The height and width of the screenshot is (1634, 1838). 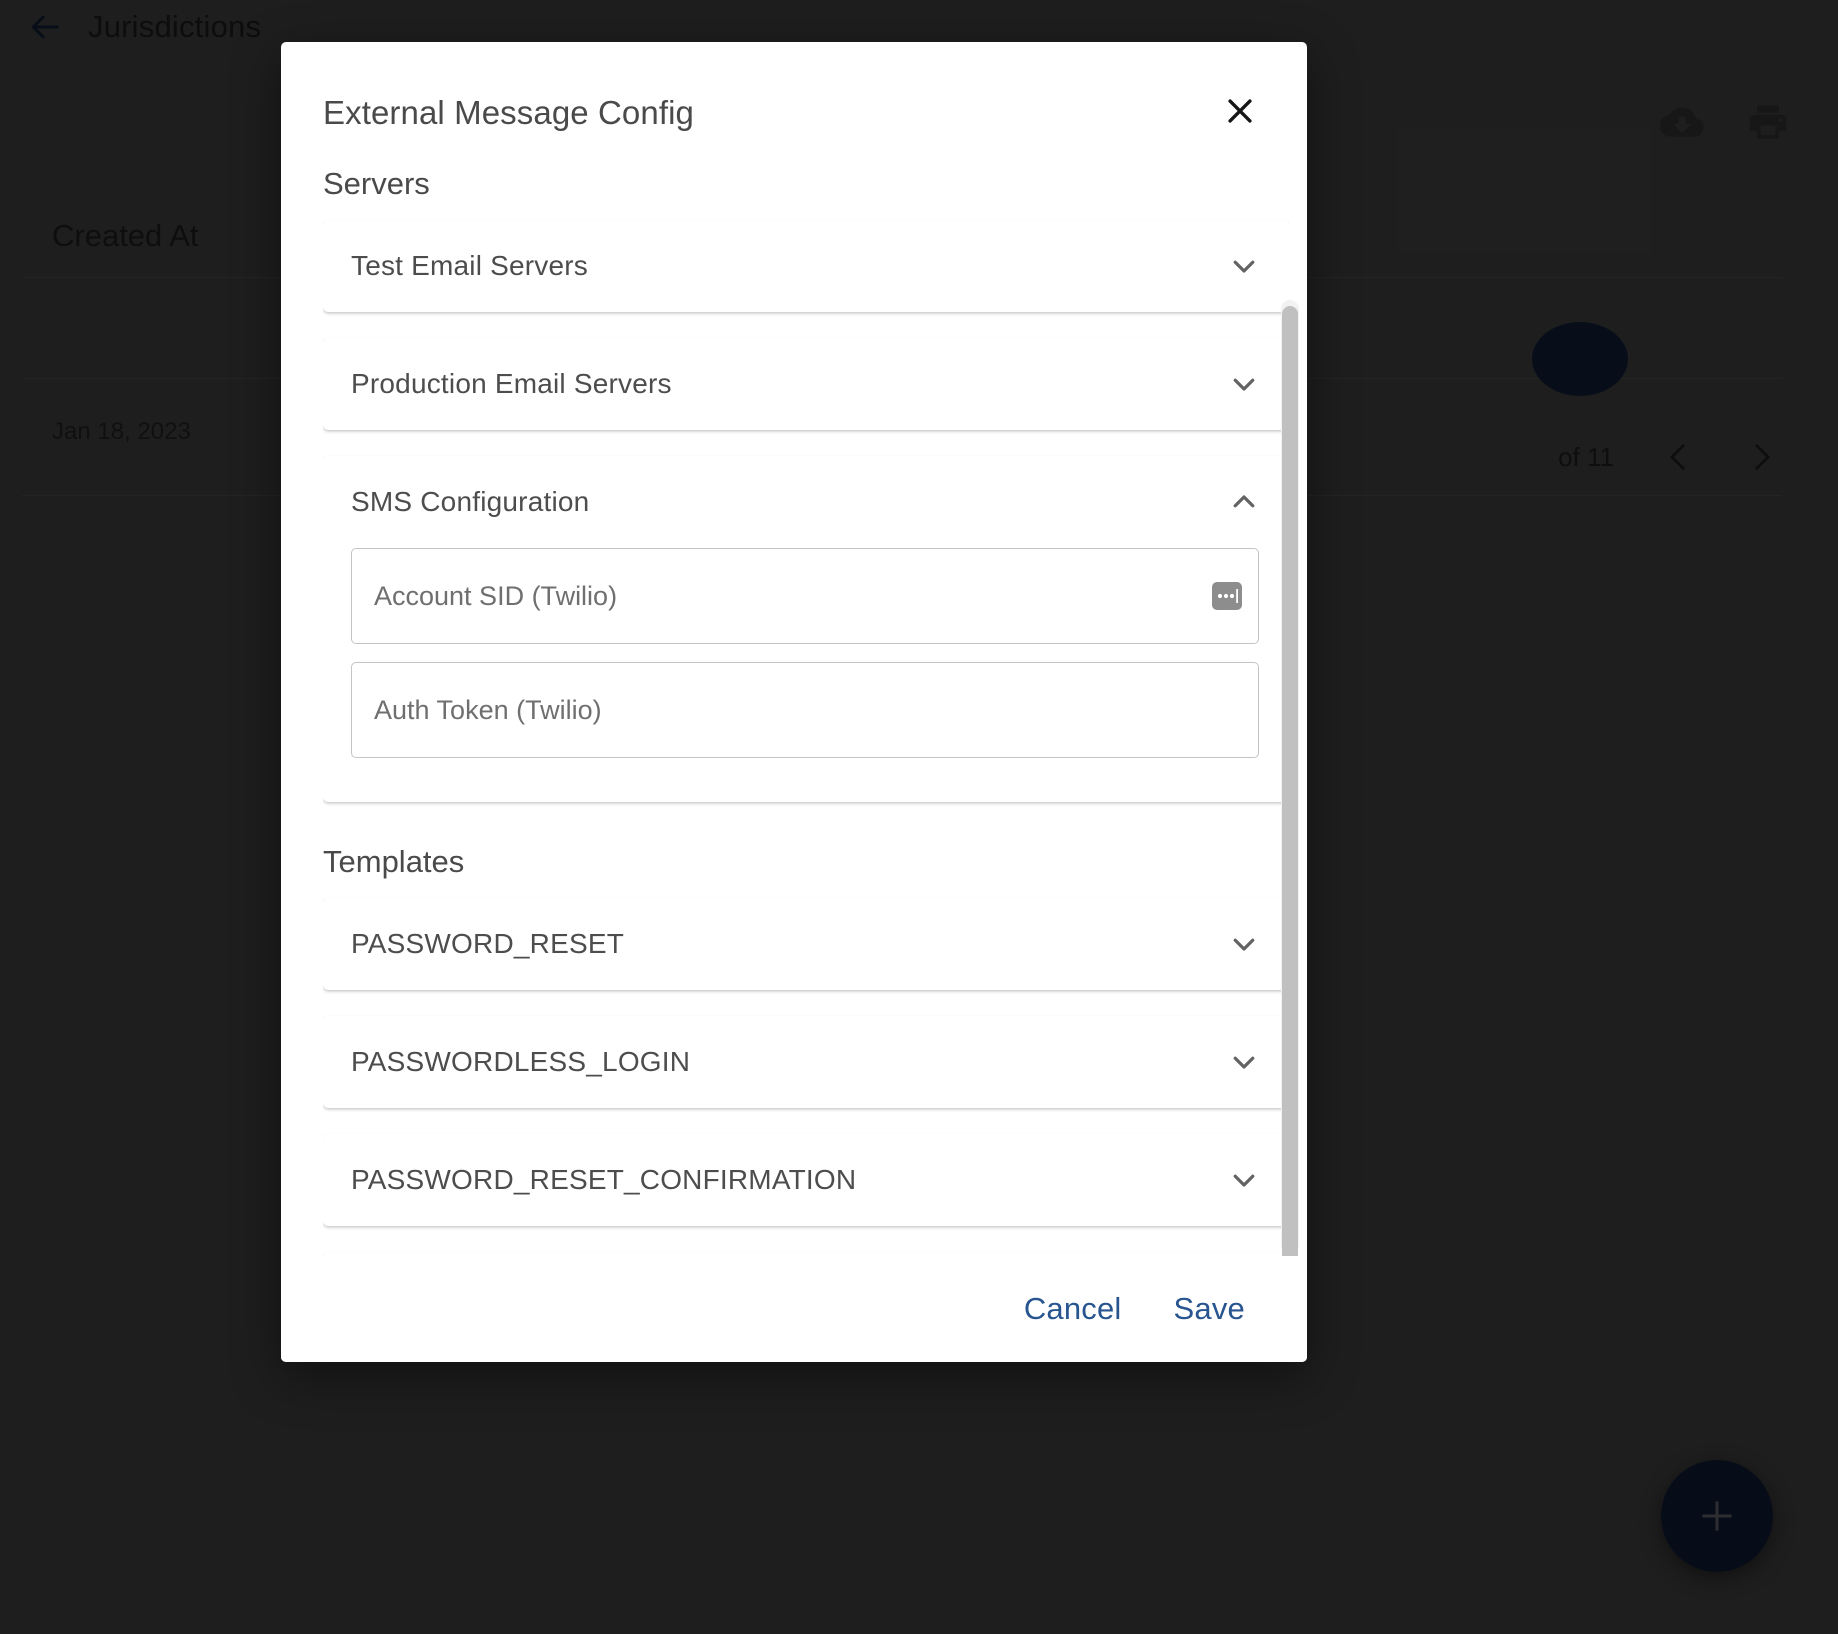 I want to click on cancel-button: Cancel, so click(x=1073, y=1309).